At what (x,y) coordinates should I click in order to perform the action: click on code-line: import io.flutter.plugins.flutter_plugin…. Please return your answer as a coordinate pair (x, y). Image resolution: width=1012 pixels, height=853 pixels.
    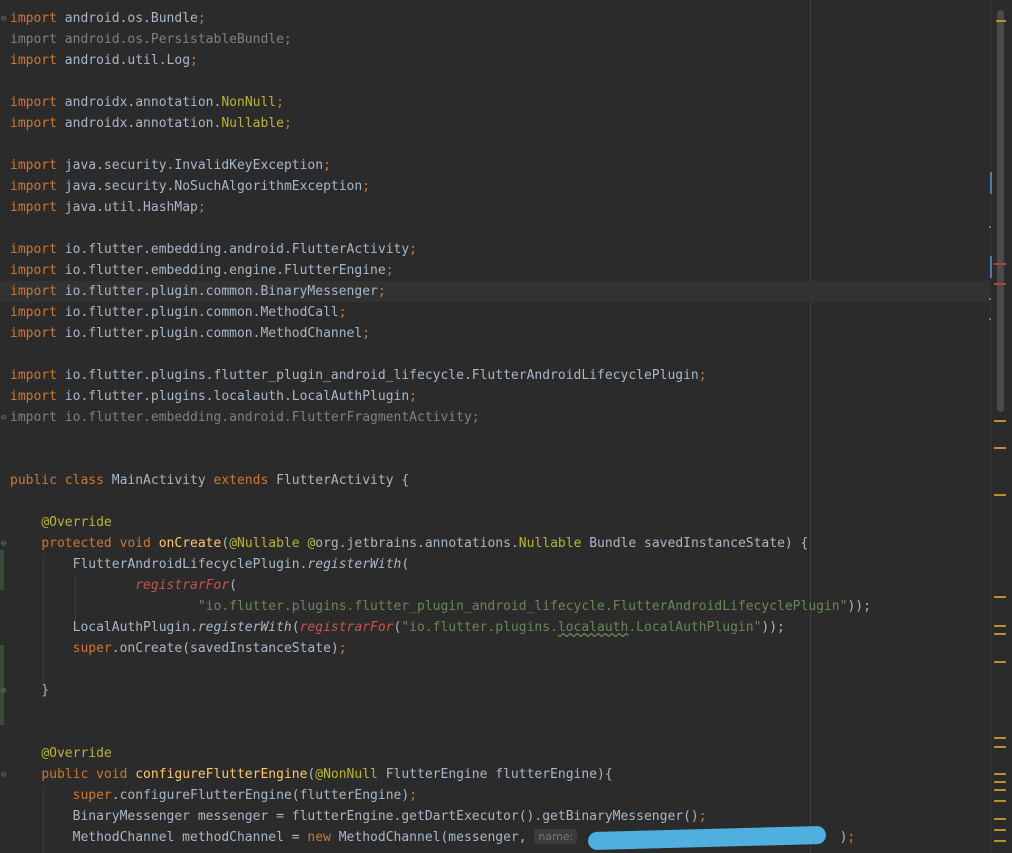
    Looking at the image, I should click on (358, 375).